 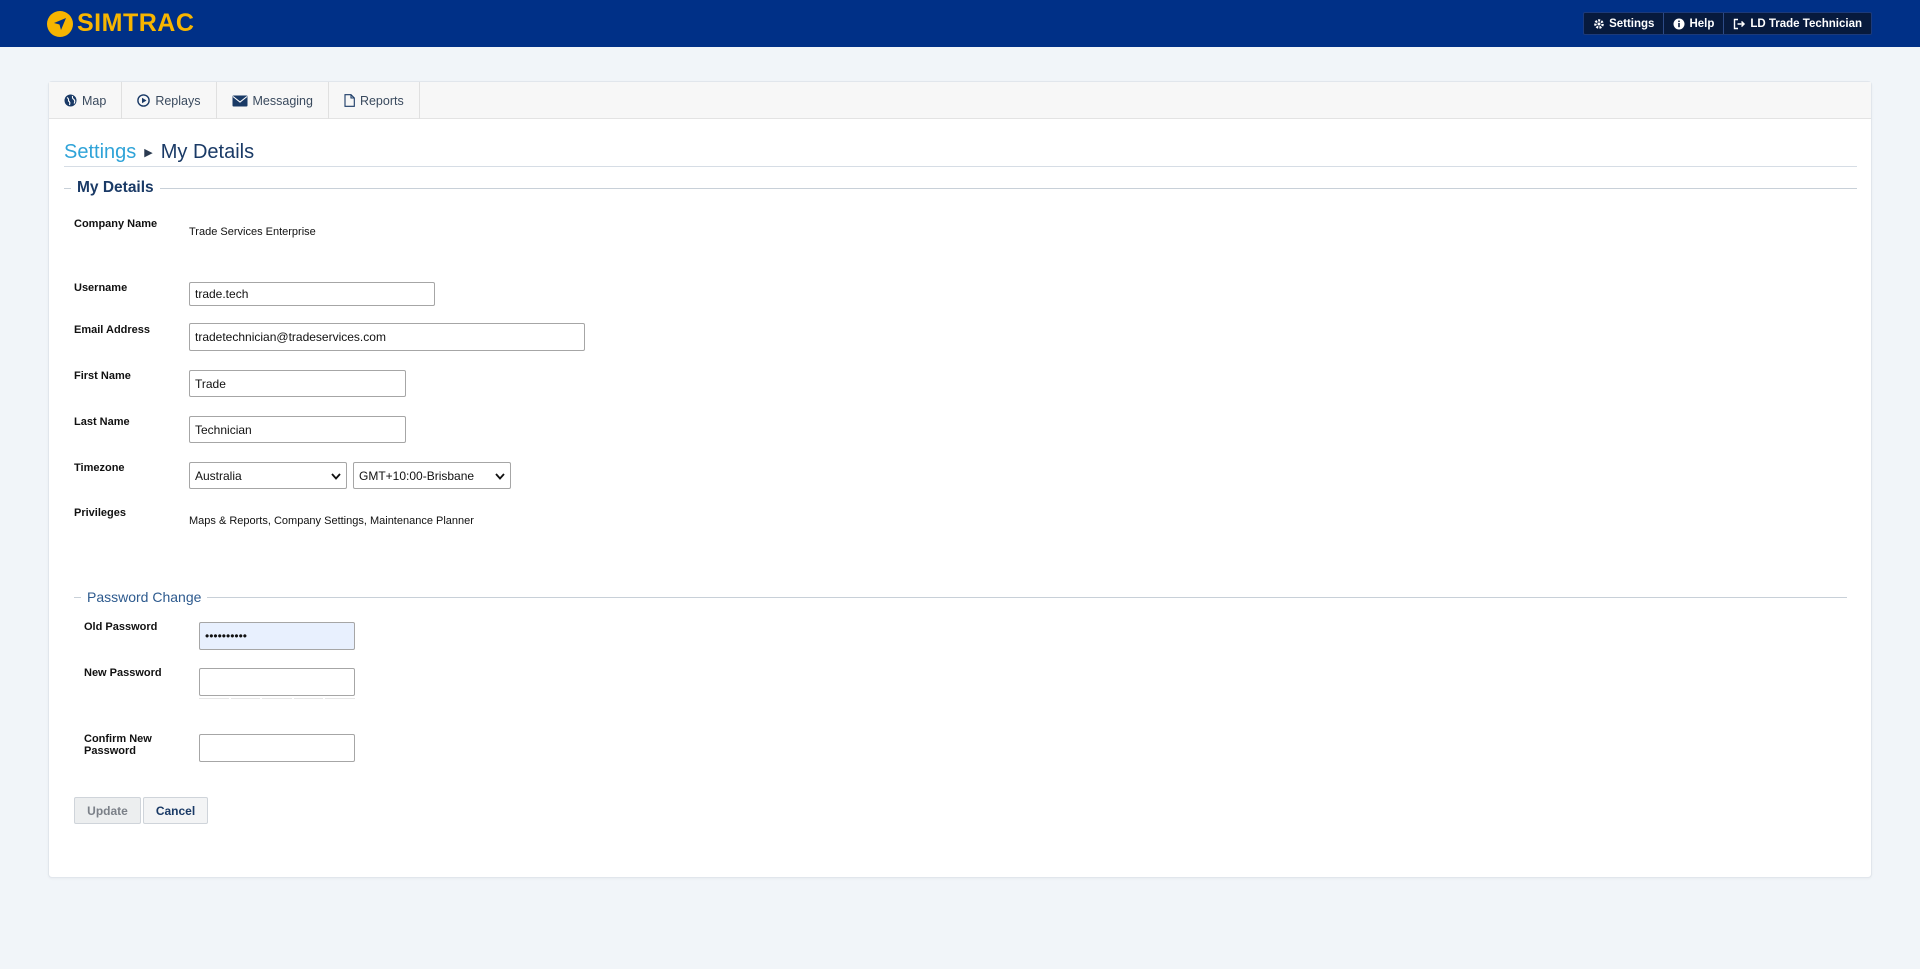 What do you see at coordinates (144, 100) in the screenshot?
I see `play-circle-icon` at bounding box center [144, 100].